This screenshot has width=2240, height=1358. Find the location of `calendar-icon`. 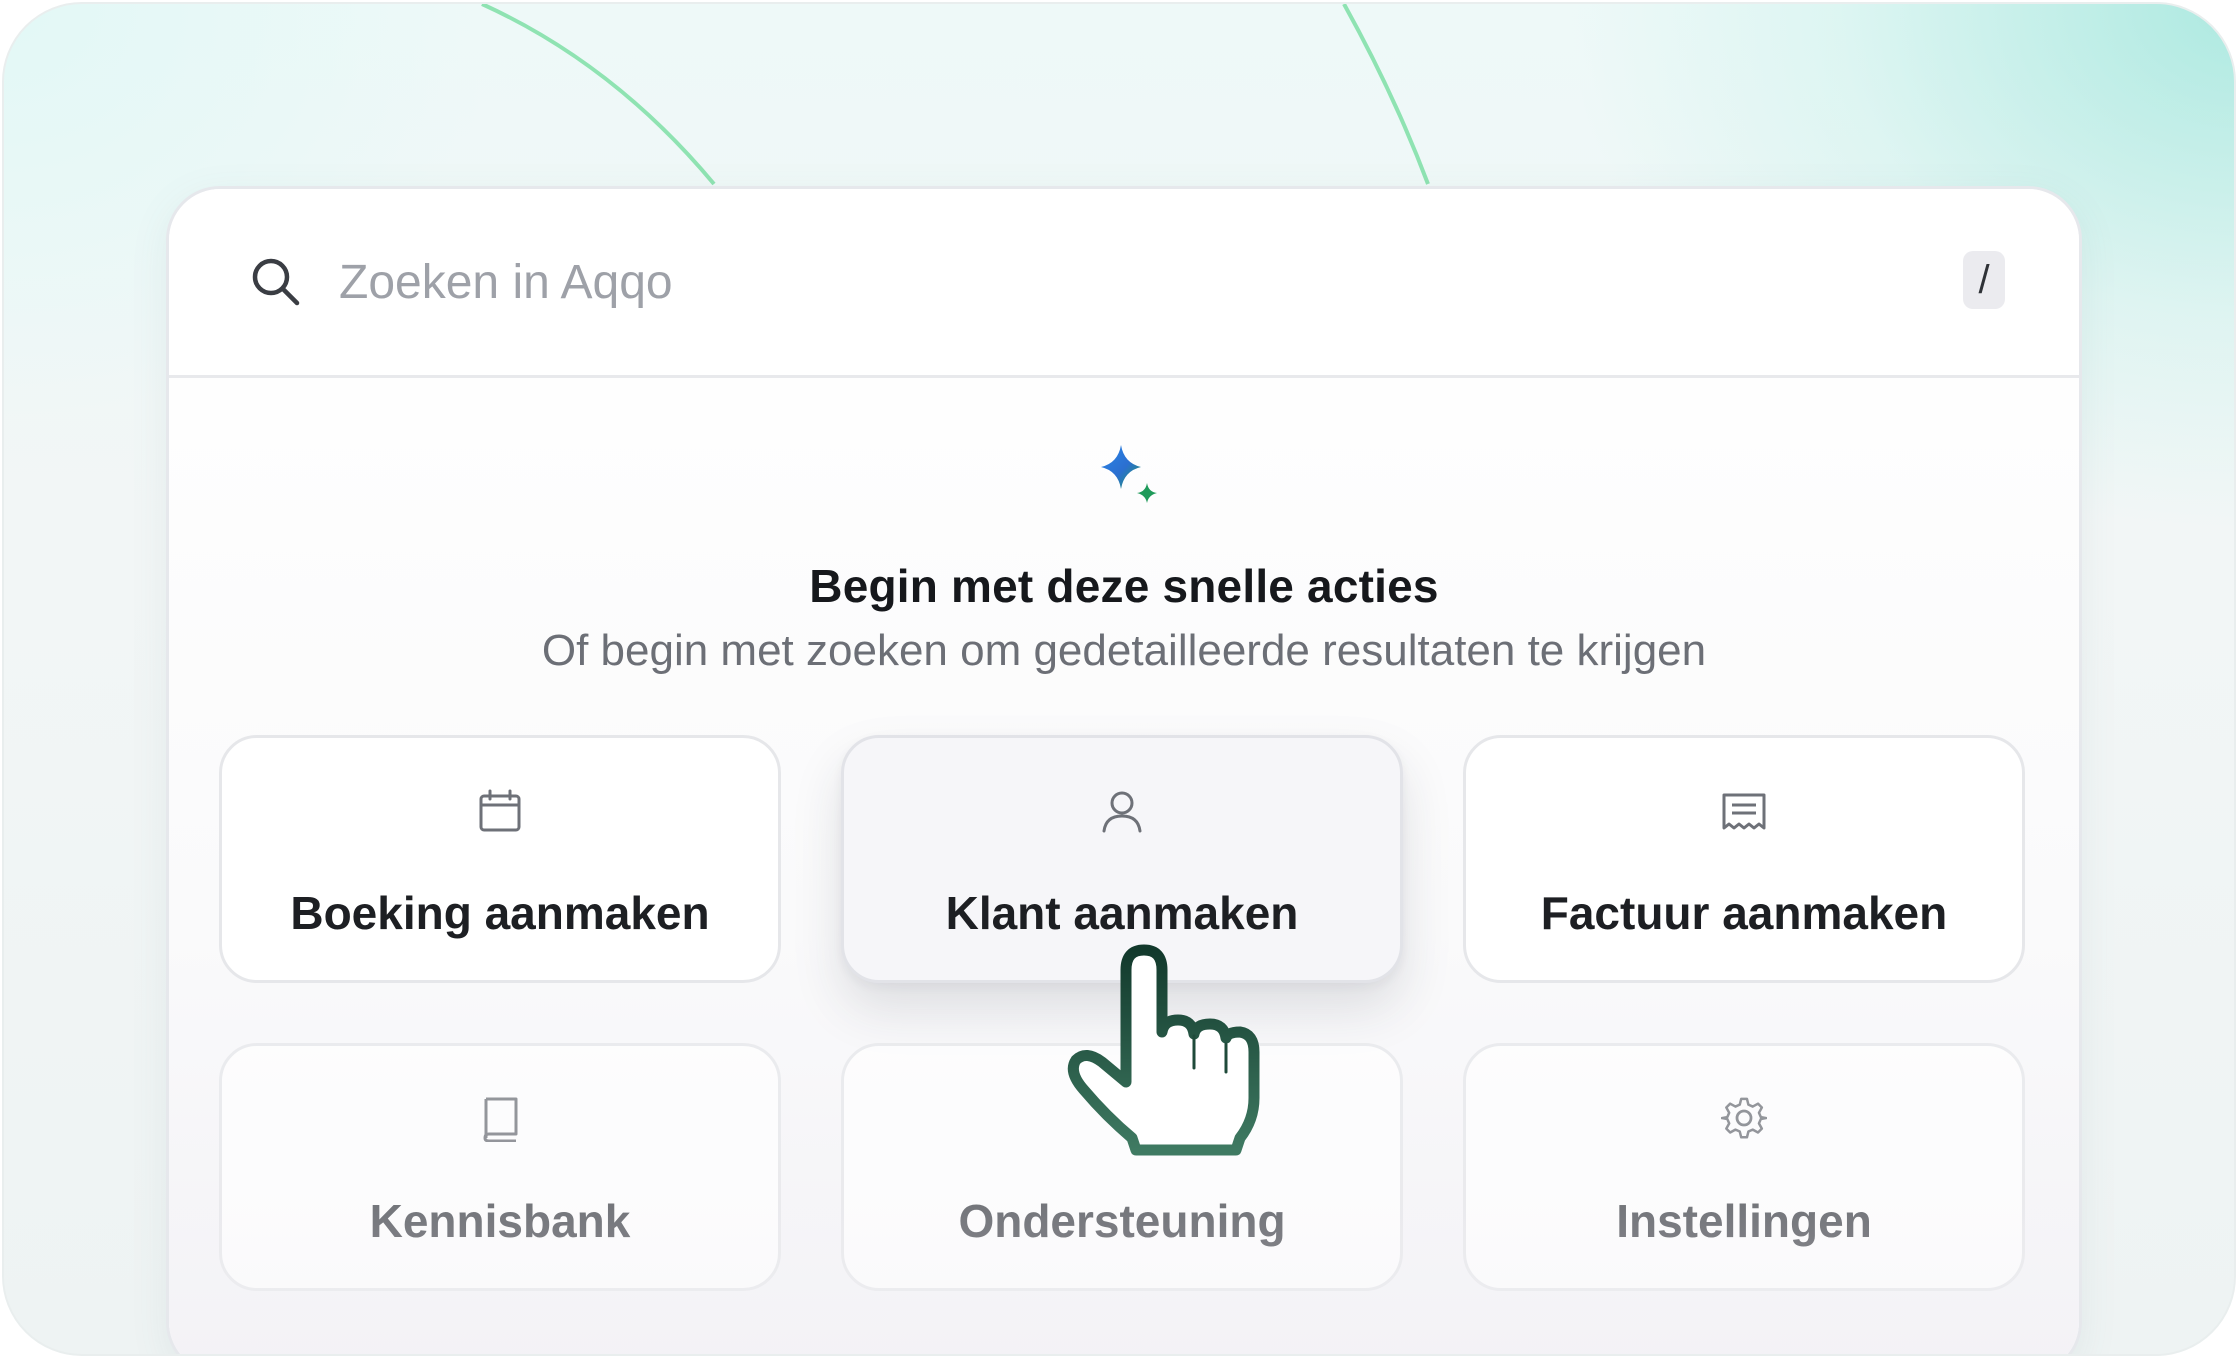

calendar-icon is located at coordinates (500, 810).